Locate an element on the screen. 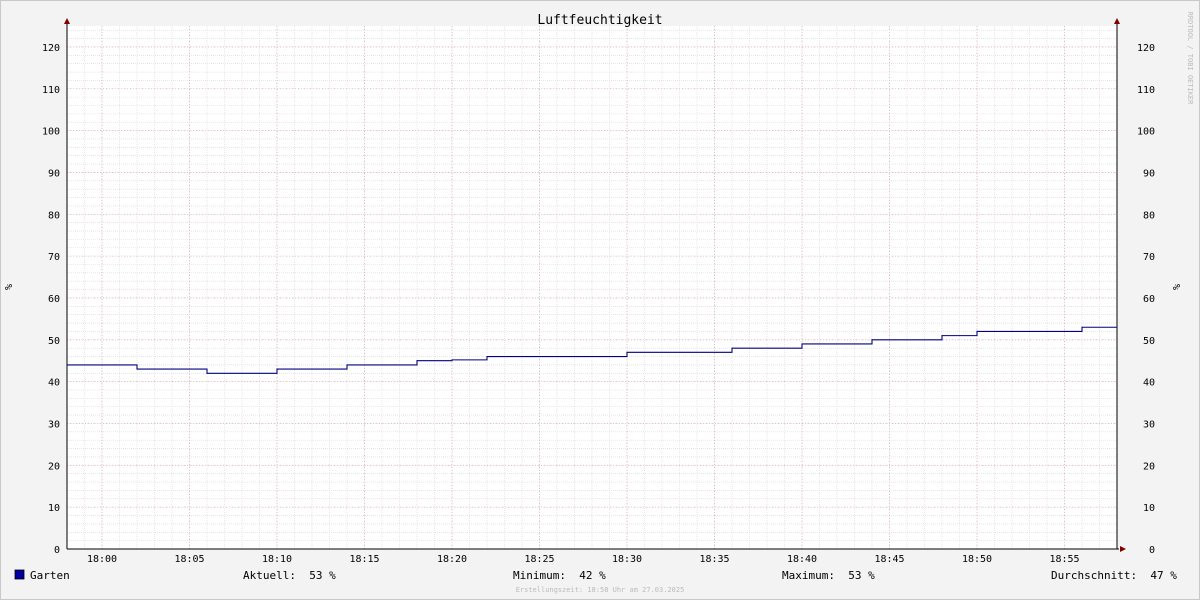 This screenshot has height=600, width=1200. y-tick-label-left: 20 is located at coordinates (54, 466).